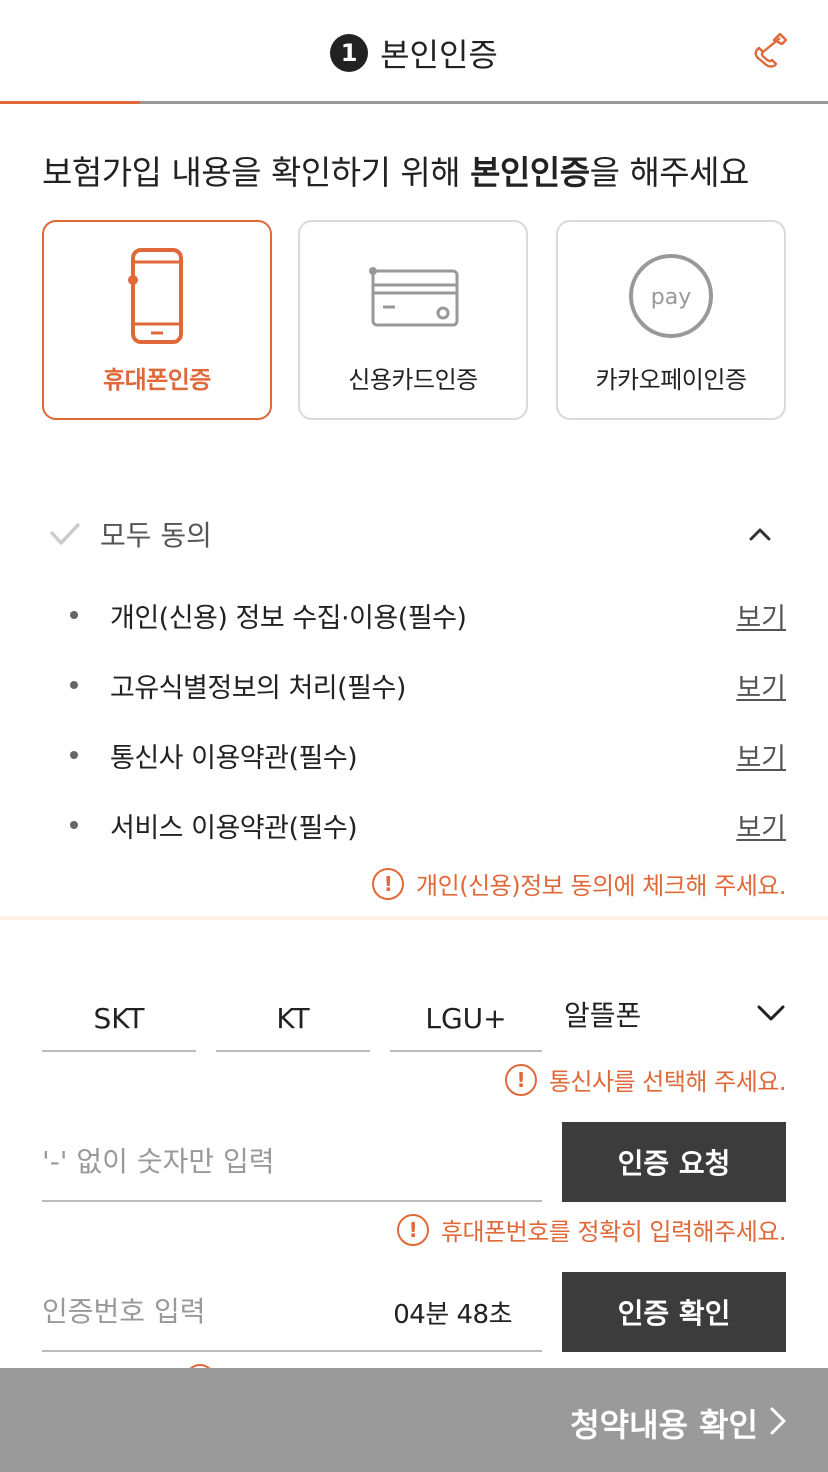 Image resolution: width=828 pixels, height=1472 pixels. I want to click on carrier-option-lgu: LGU+, so click(466, 1019).